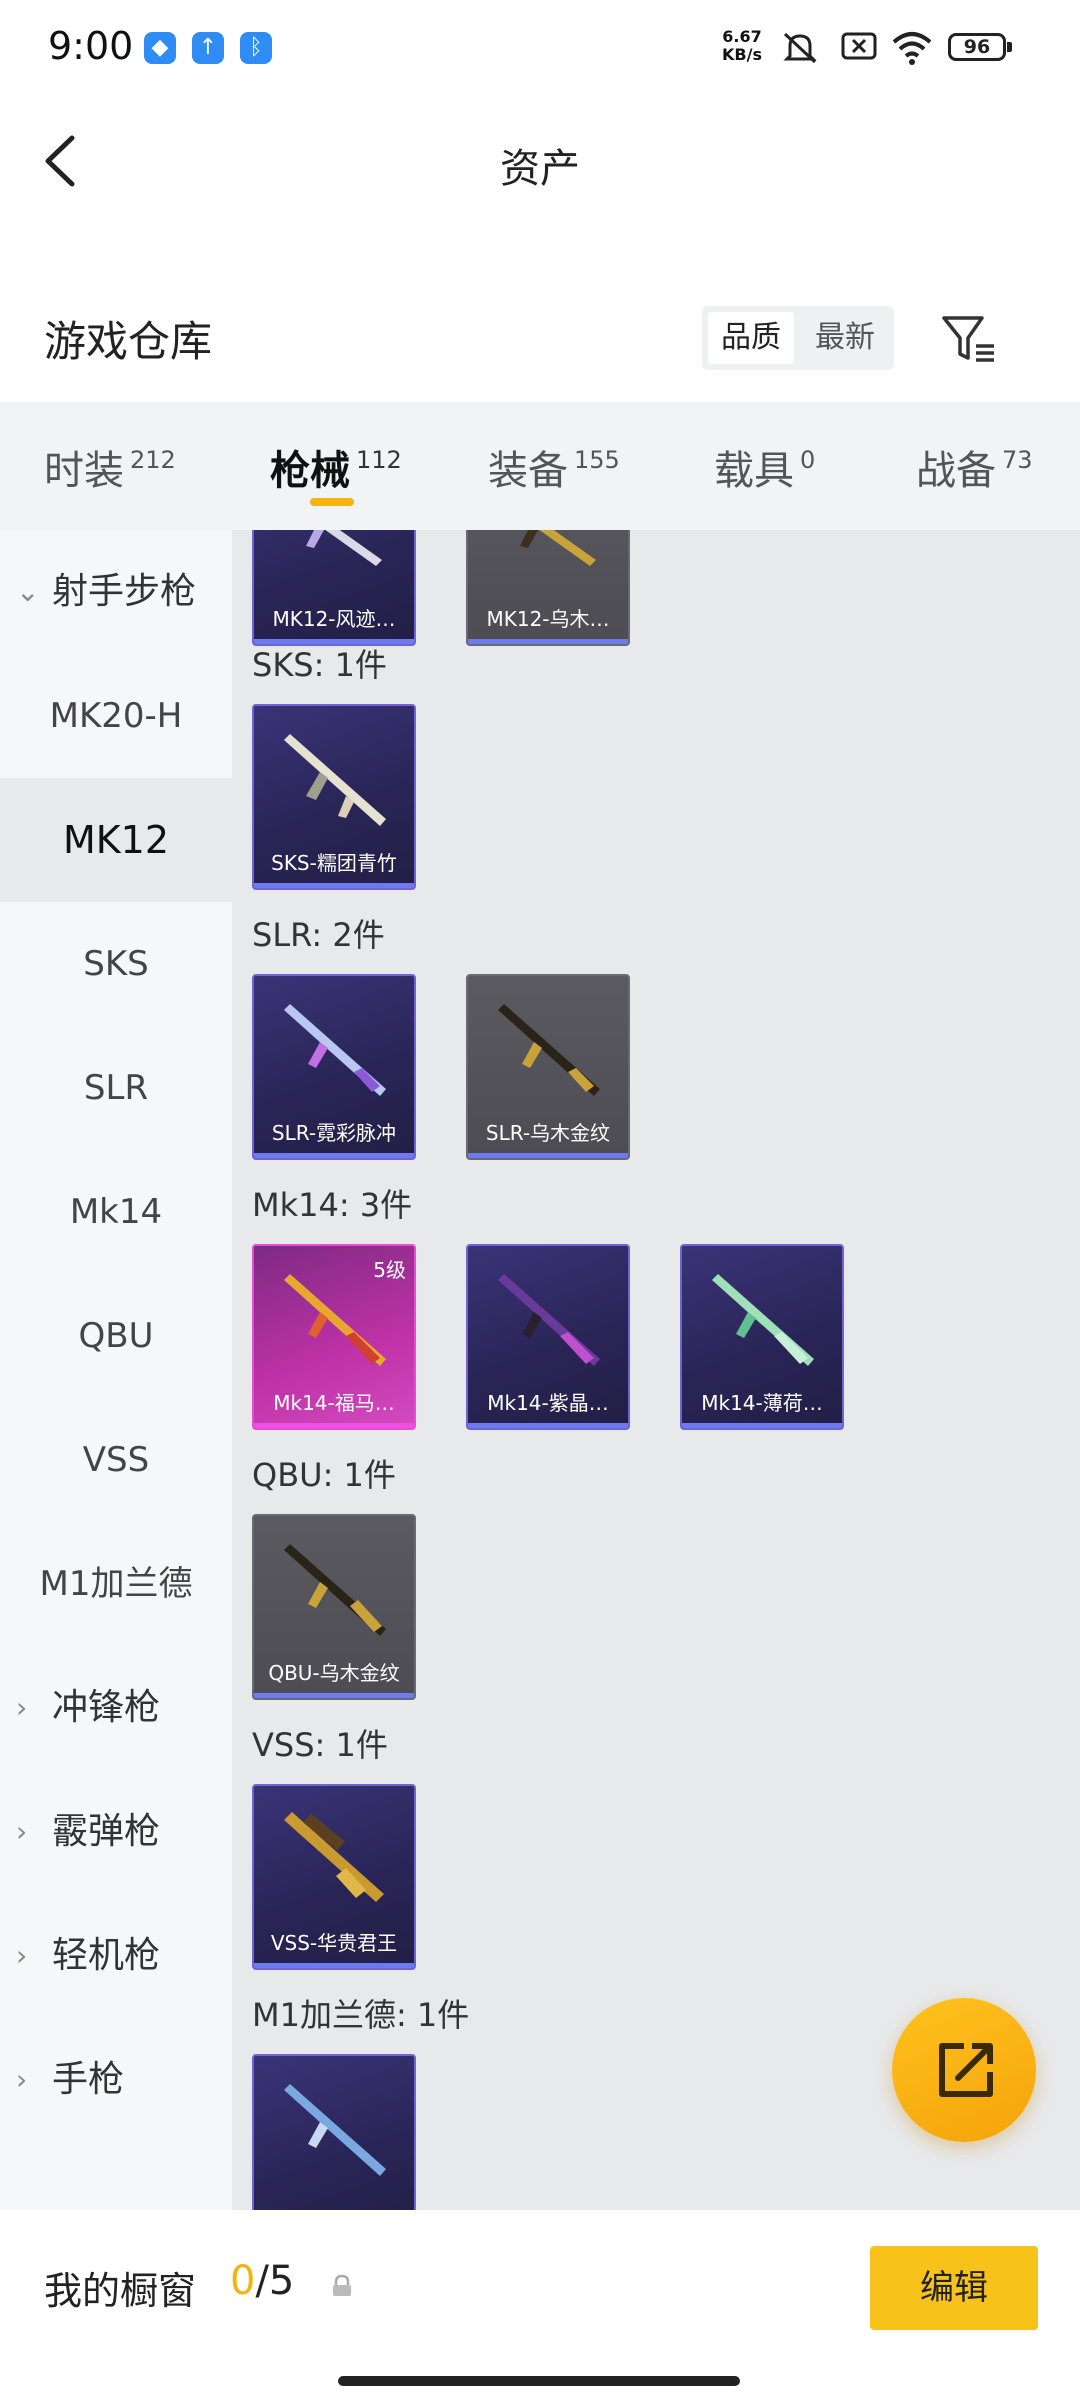 This screenshot has width=1080, height=2400. I want to click on weapon-card: QBU-乌木金纹, so click(334, 1607).